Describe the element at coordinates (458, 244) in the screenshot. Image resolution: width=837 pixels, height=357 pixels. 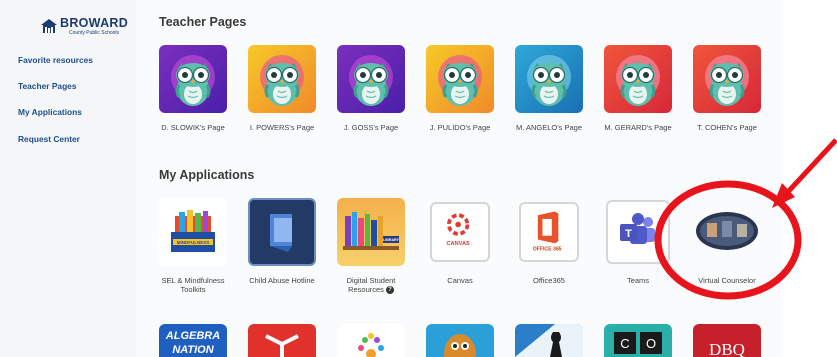
I see `canvas-text: CANVAS` at that location.